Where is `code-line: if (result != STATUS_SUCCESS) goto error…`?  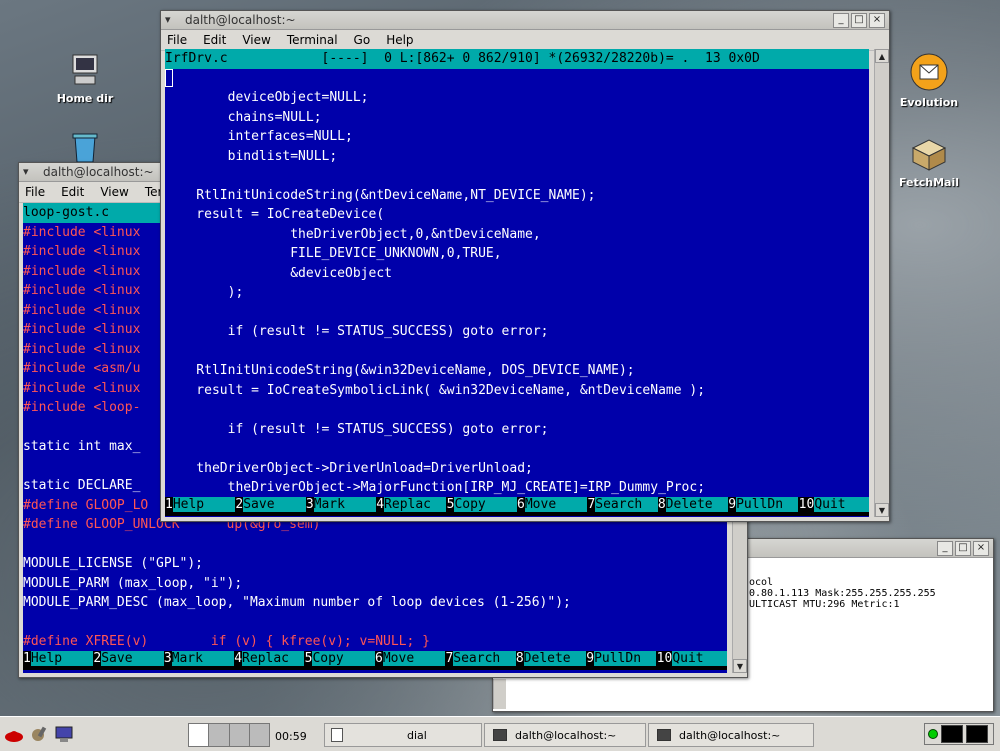 code-line: if (result != STATUS_SUCCESS) goto error… is located at coordinates (357, 429).